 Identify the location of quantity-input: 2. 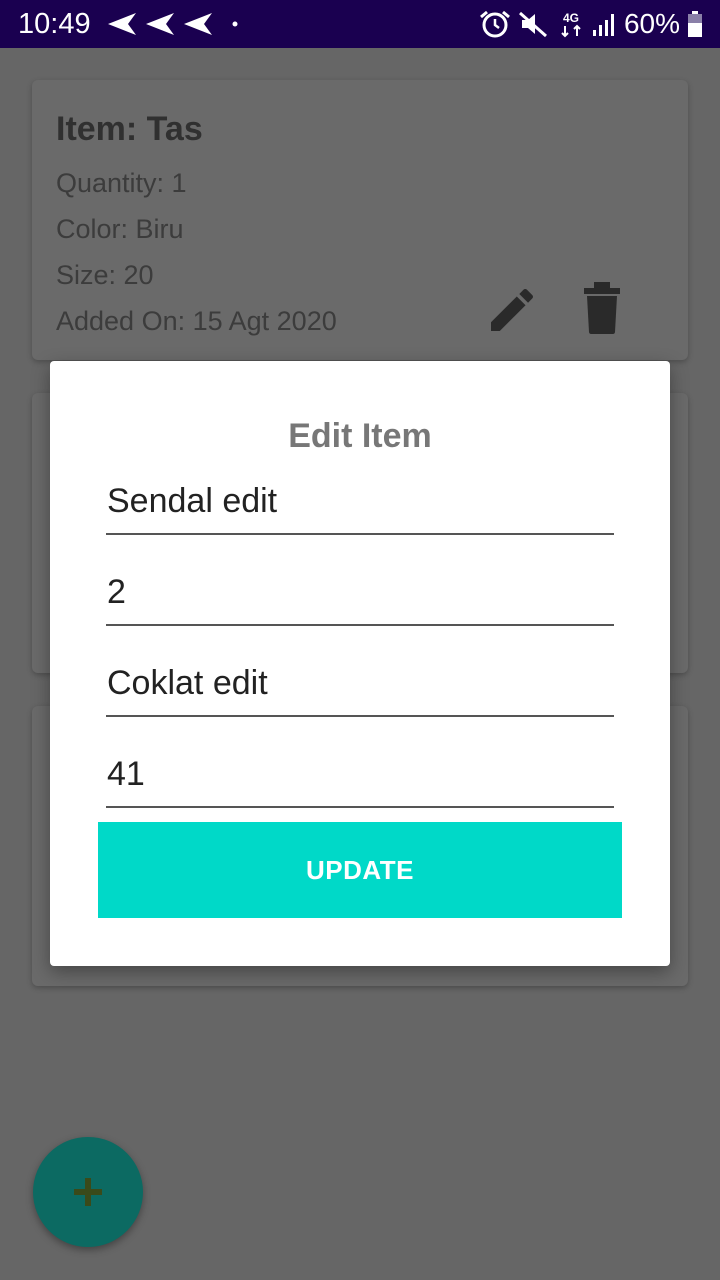
(360, 597).